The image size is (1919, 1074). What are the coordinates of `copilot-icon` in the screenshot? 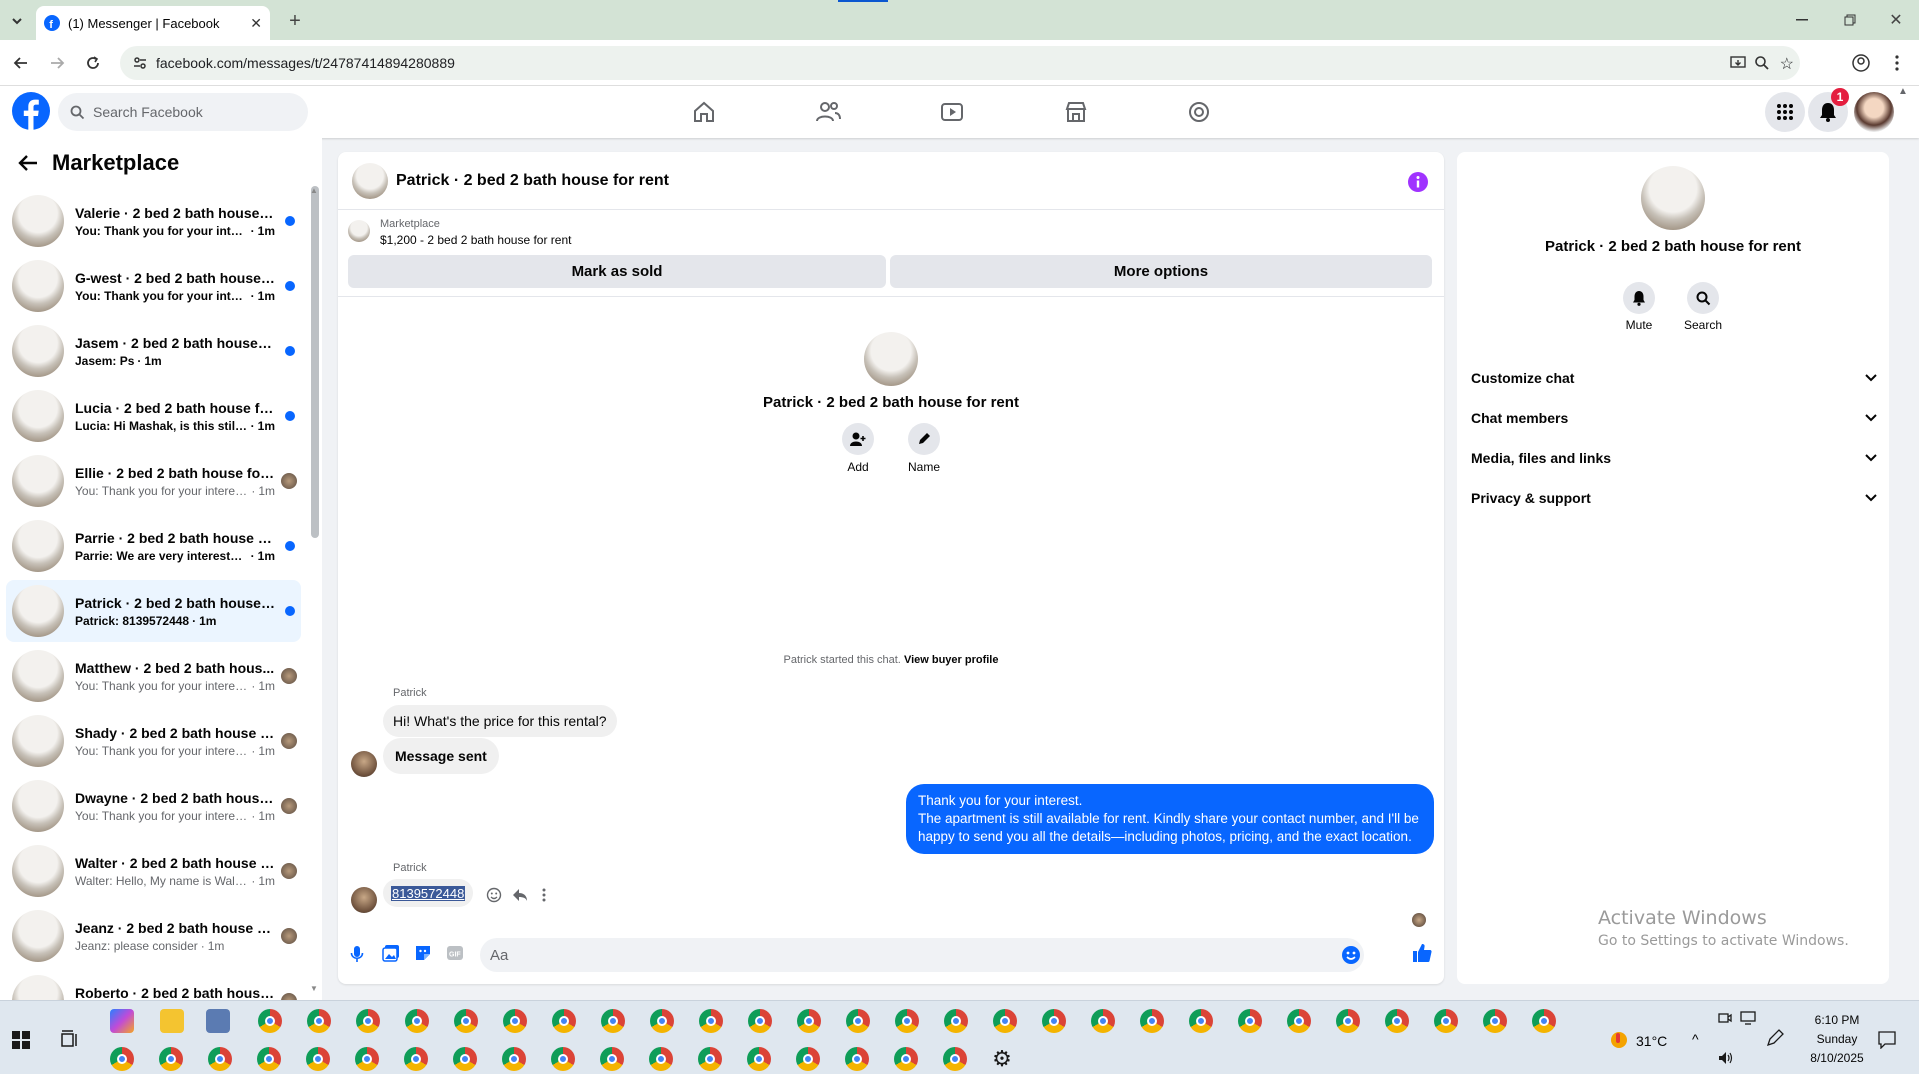 It's located at (122, 1021).